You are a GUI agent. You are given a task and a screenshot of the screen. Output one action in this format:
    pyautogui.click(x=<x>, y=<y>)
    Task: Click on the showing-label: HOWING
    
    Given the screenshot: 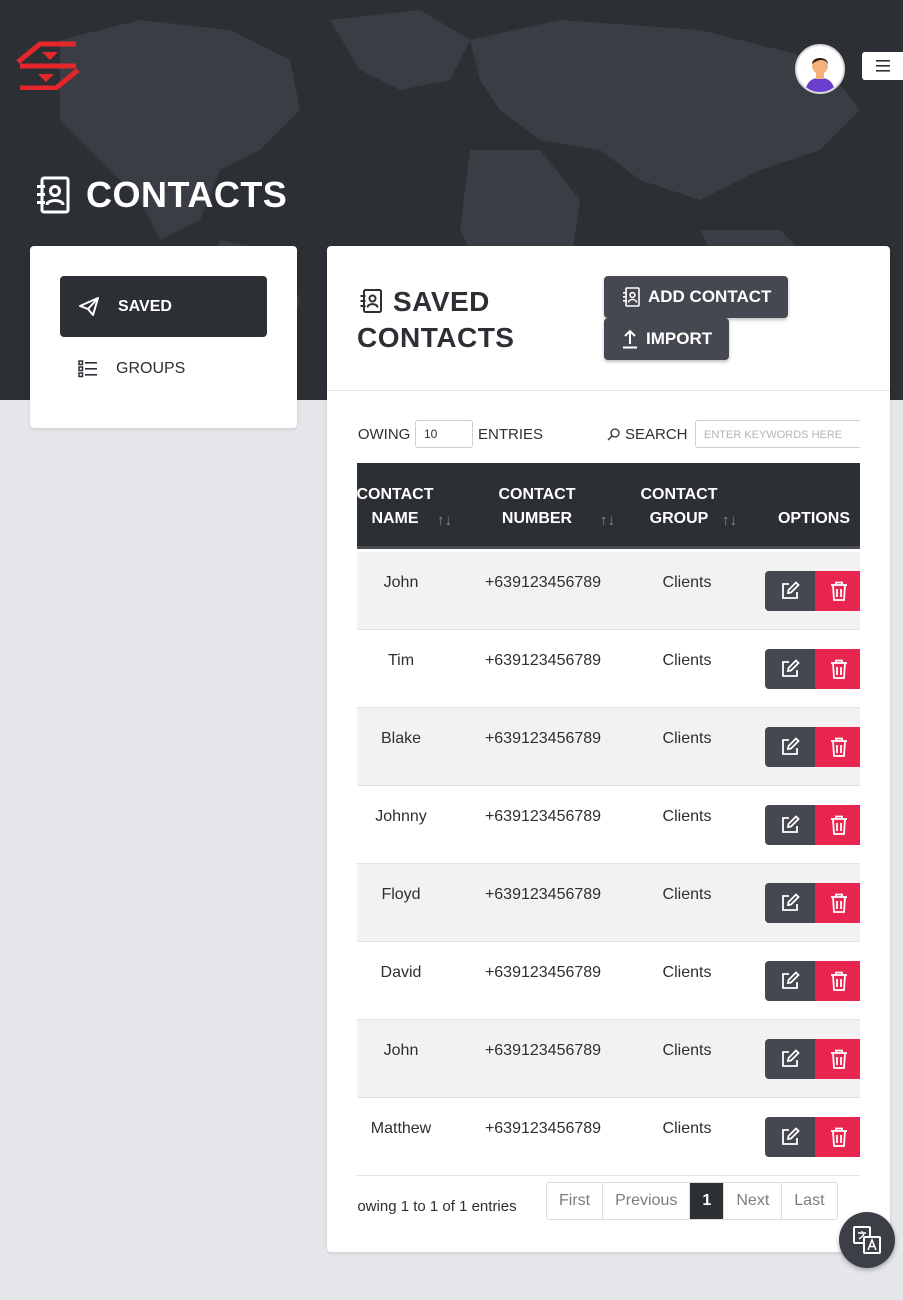 What is the action you would take?
    pyautogui.click(x=384, y=434)
    